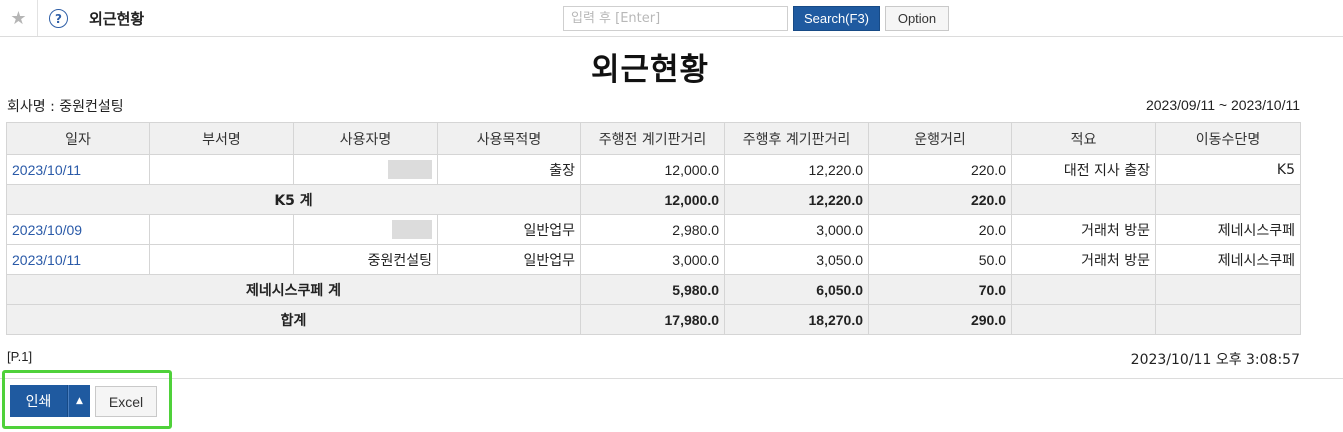  Describe the element at coordinates (1222, 105) in the screenshot. I see `date-range: 2023/09/11 ~ 2023/10/11` at that location.